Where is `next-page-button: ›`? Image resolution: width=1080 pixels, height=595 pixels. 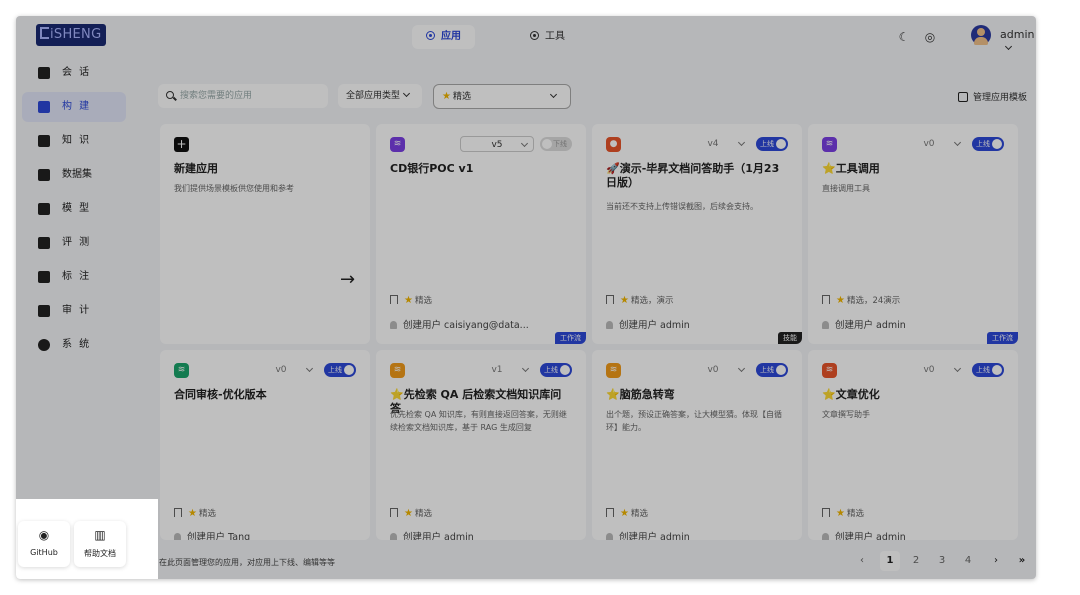
next-page-button: › is located at coordinates (996, 561).